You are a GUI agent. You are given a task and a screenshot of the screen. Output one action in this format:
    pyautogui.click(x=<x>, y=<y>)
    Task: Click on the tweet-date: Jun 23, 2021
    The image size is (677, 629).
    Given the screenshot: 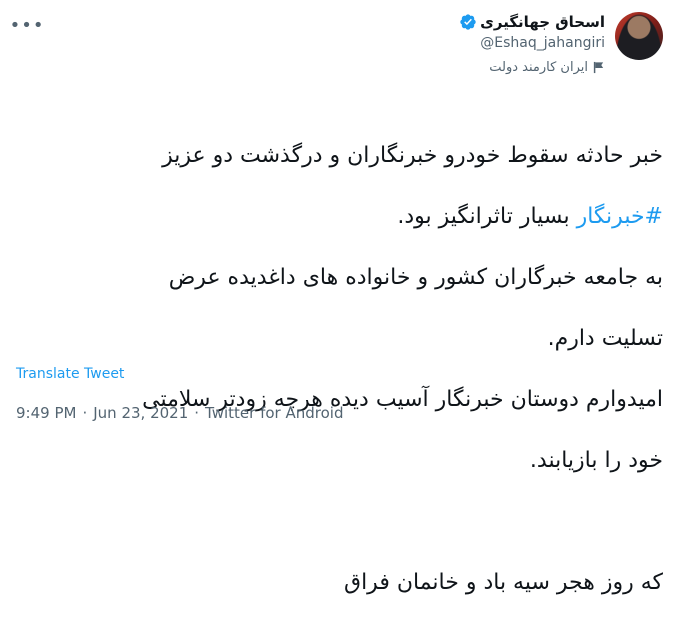 What is the action you would take?
    pyautogui.click(x=140, y=413)
    